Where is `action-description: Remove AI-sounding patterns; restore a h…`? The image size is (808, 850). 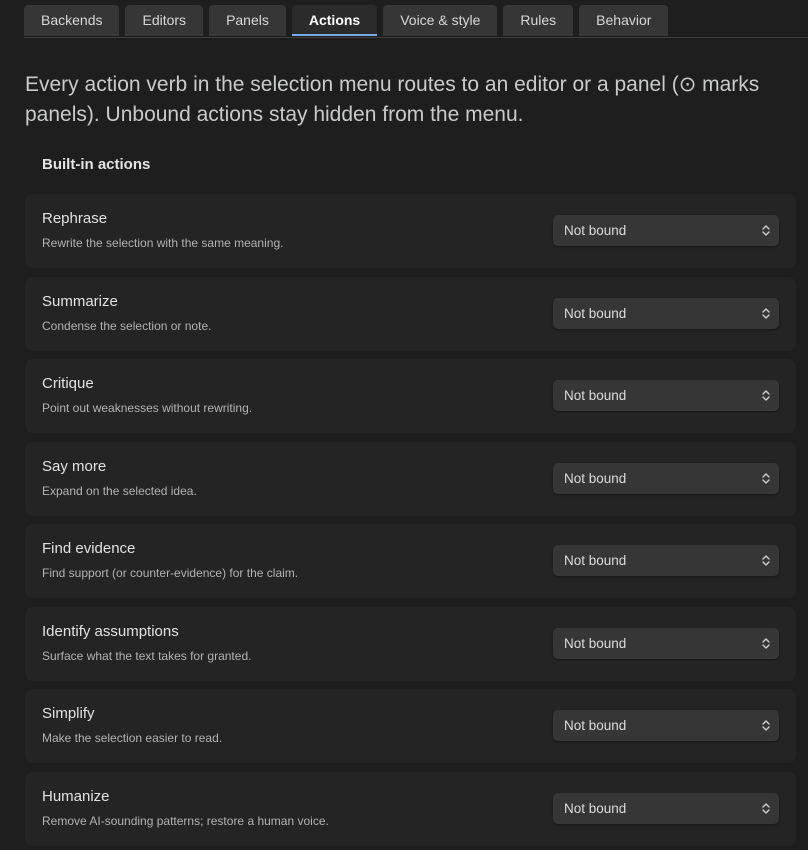 action-description: Remove AI-sounding patterns; restore a h… is located at coordinates (185, 820).